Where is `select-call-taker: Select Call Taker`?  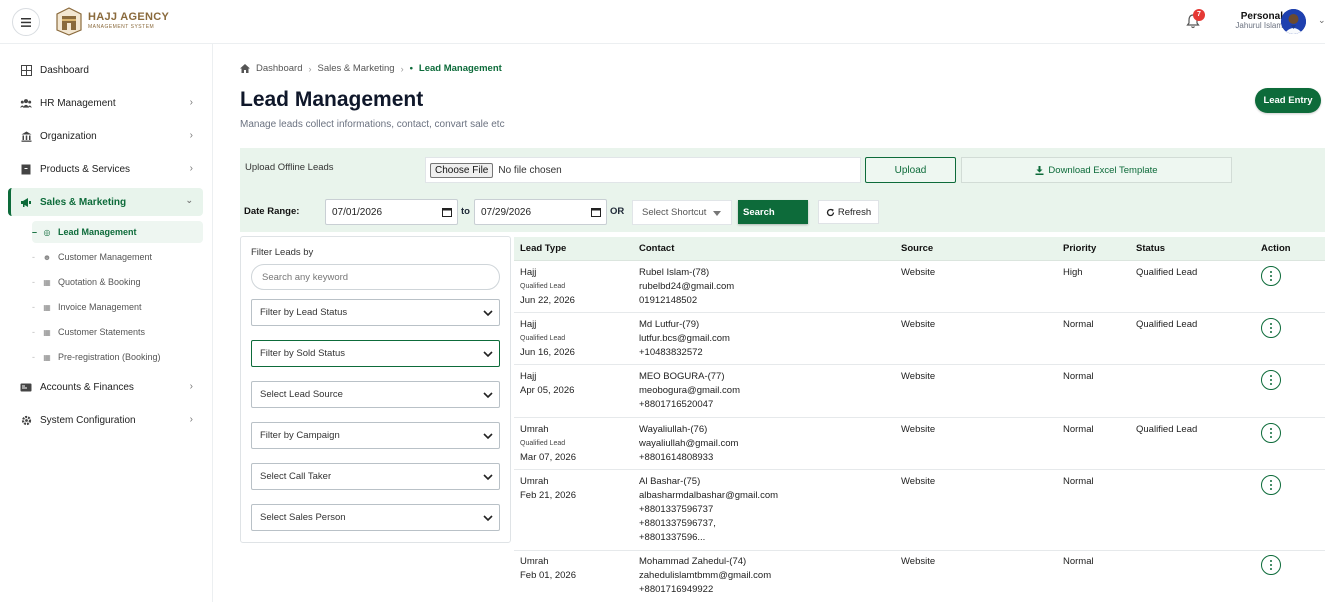
select-call-taker: Select Call Taker is located at coordinates (375, 476).